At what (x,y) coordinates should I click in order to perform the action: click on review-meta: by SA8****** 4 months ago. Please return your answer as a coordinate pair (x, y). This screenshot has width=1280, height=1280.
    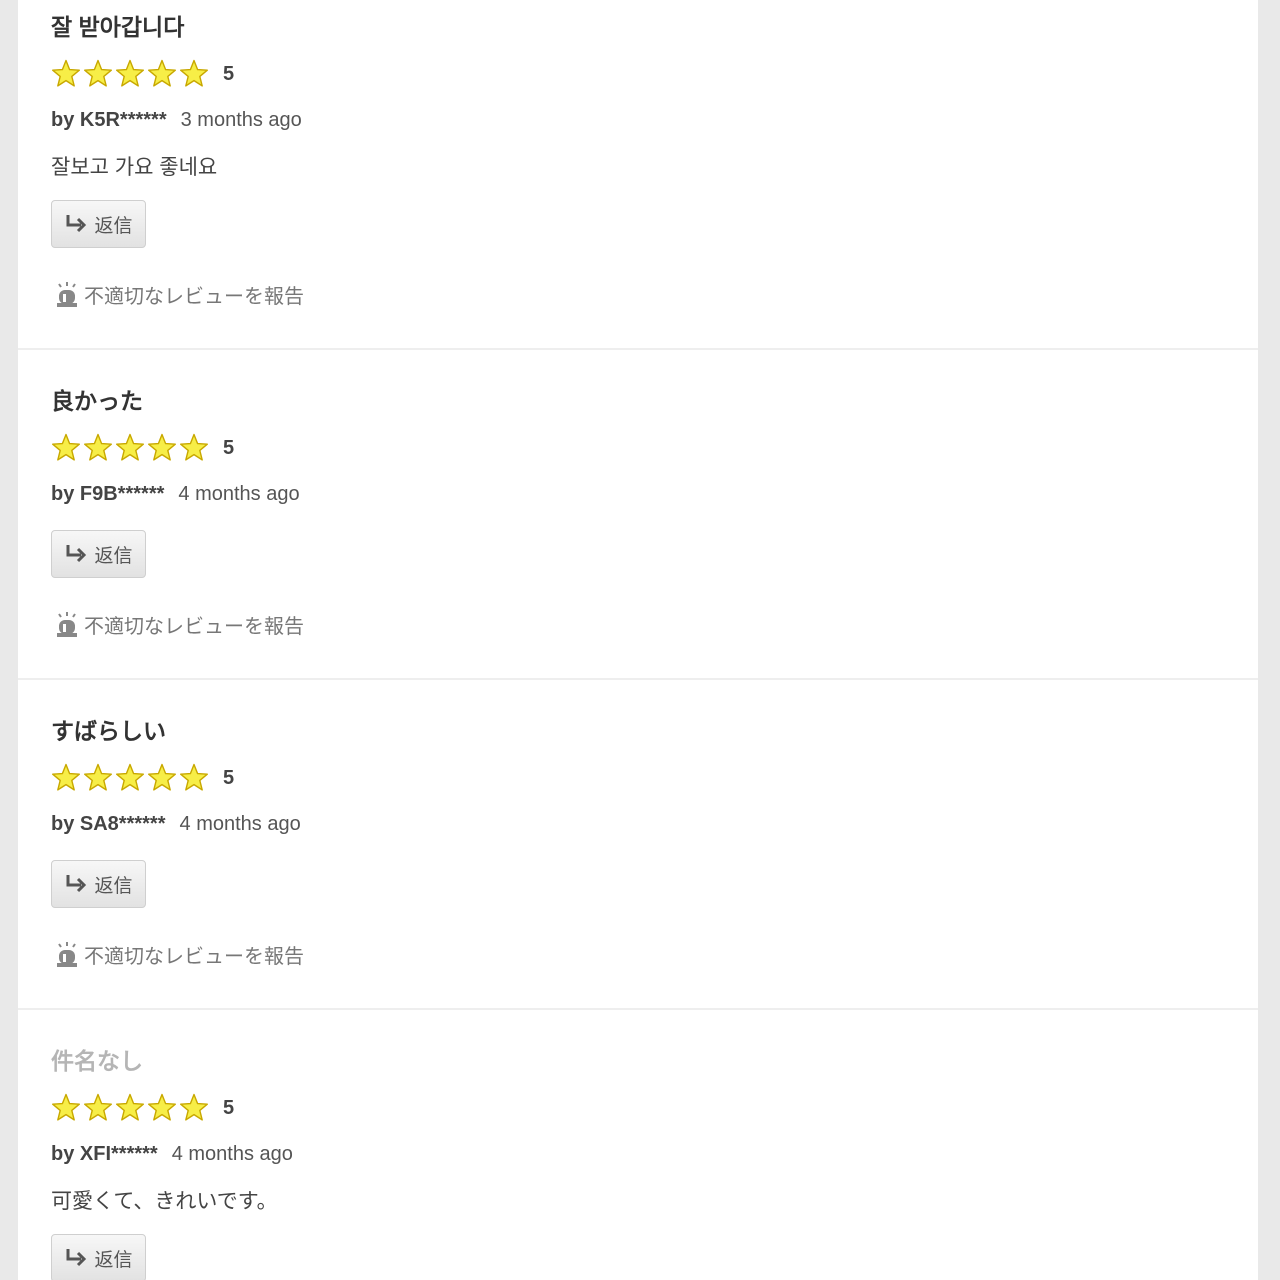
    Looking at the image, I should click on (176, 824).